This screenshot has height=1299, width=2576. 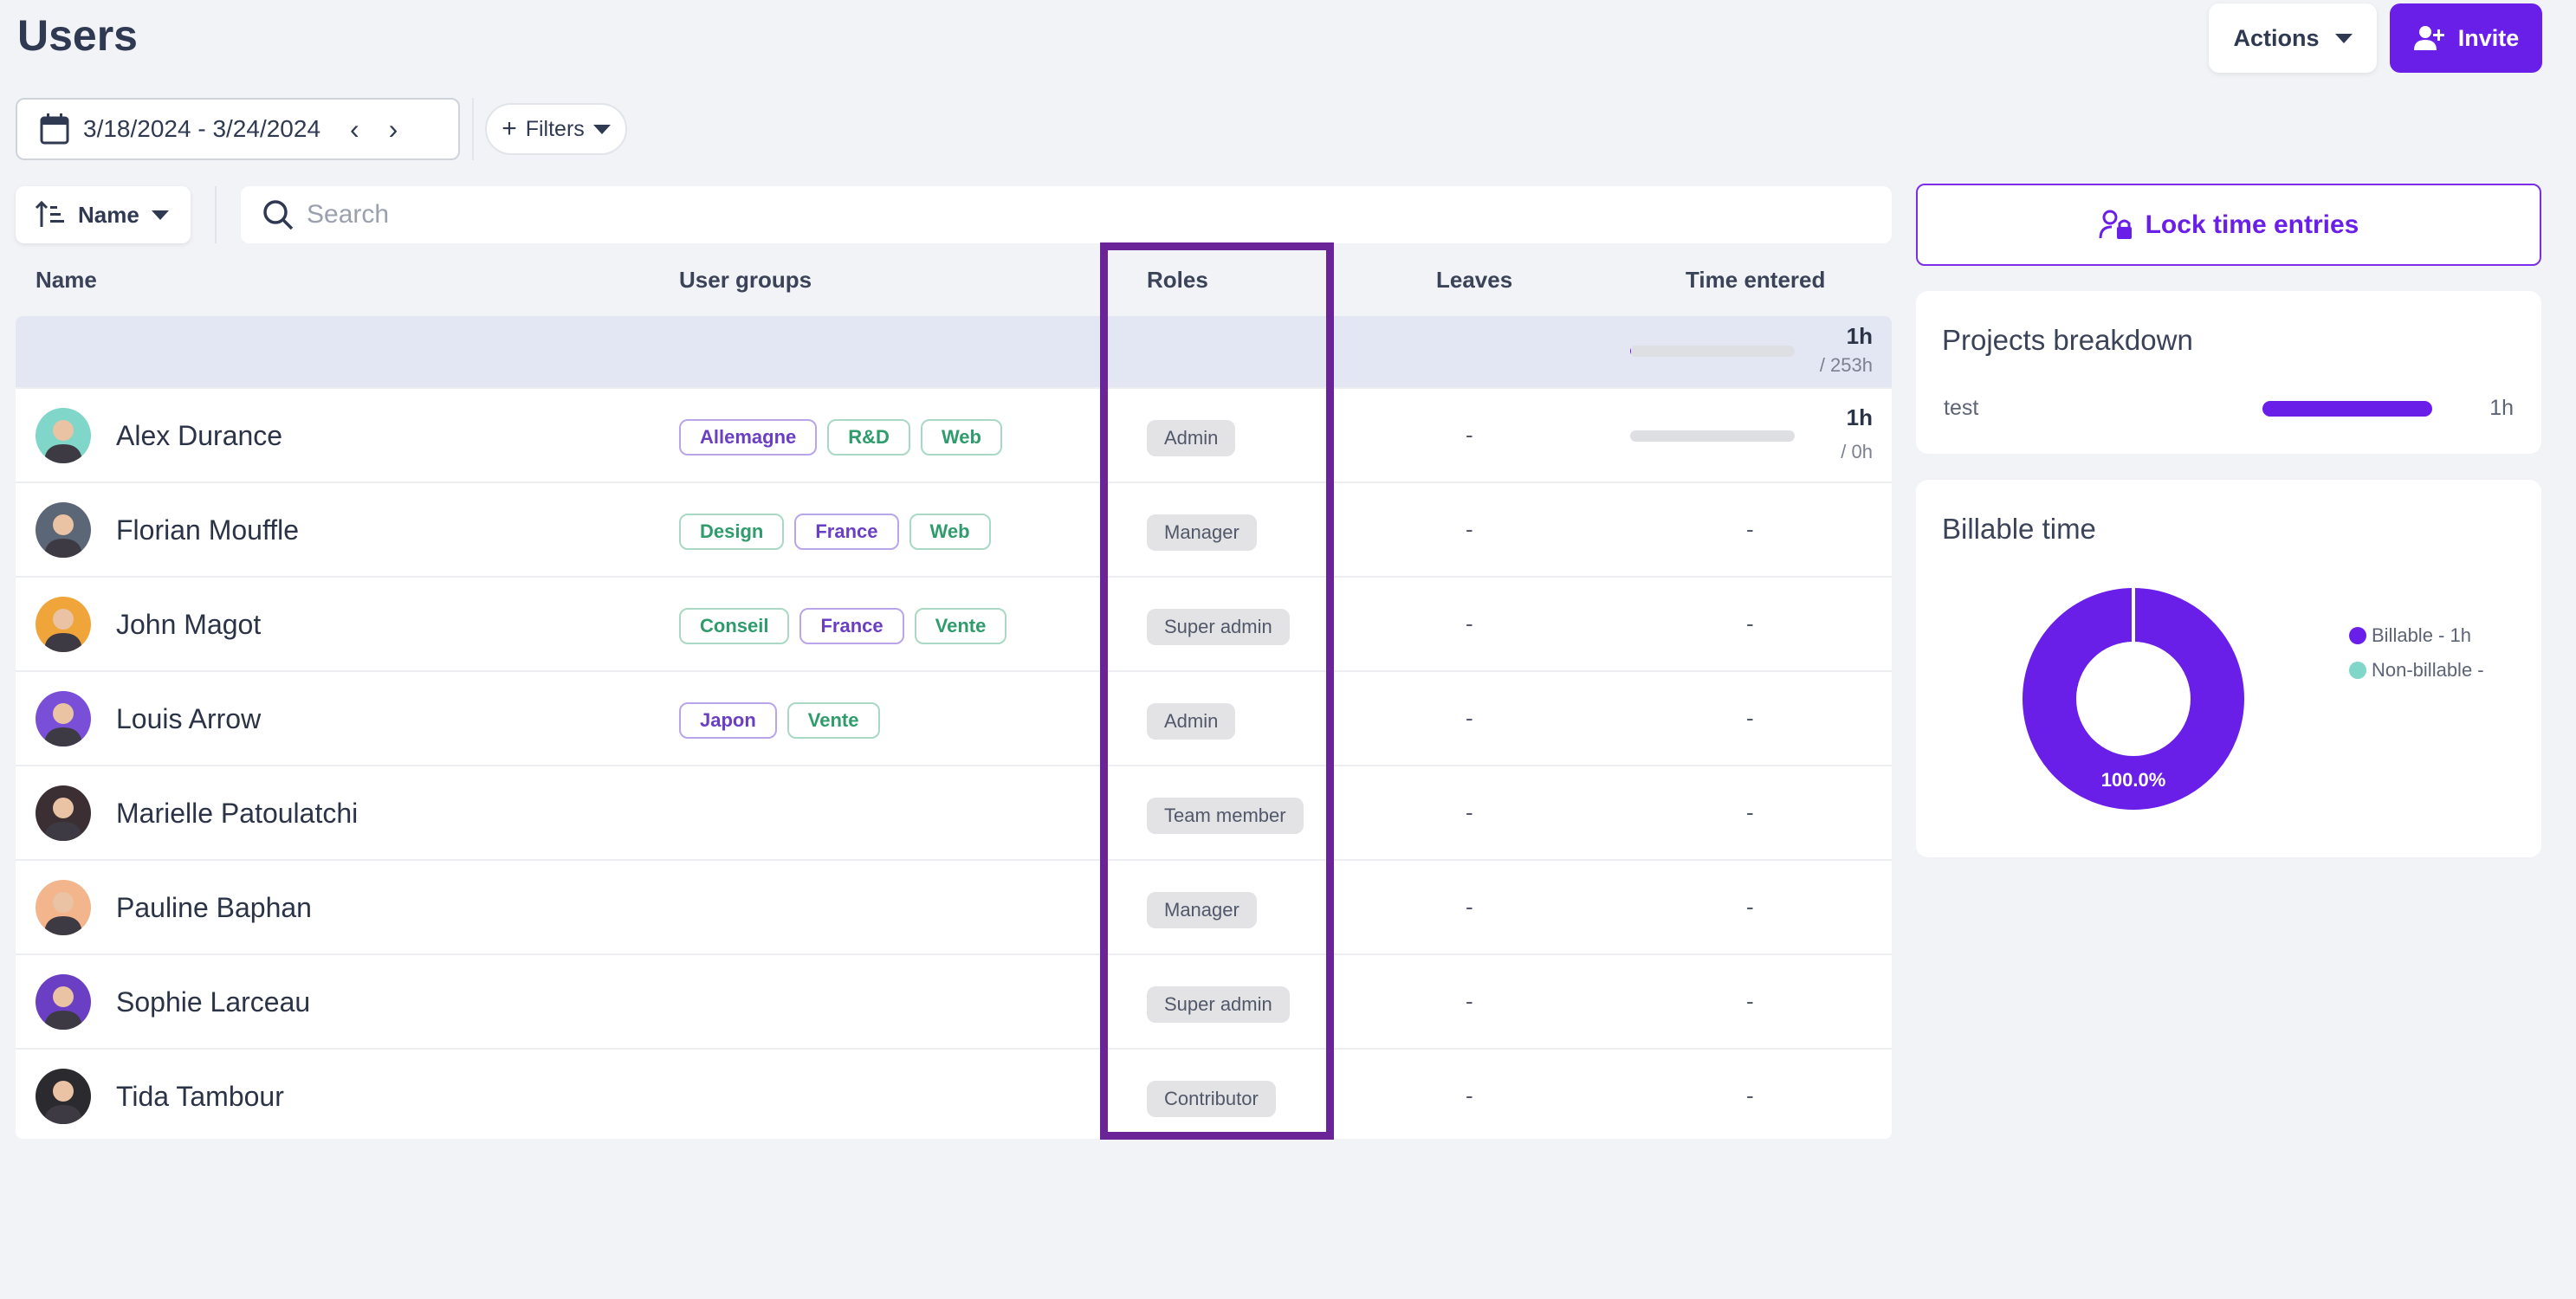 I want to click on invite-label: Invite, so click(x=2488, y=37).